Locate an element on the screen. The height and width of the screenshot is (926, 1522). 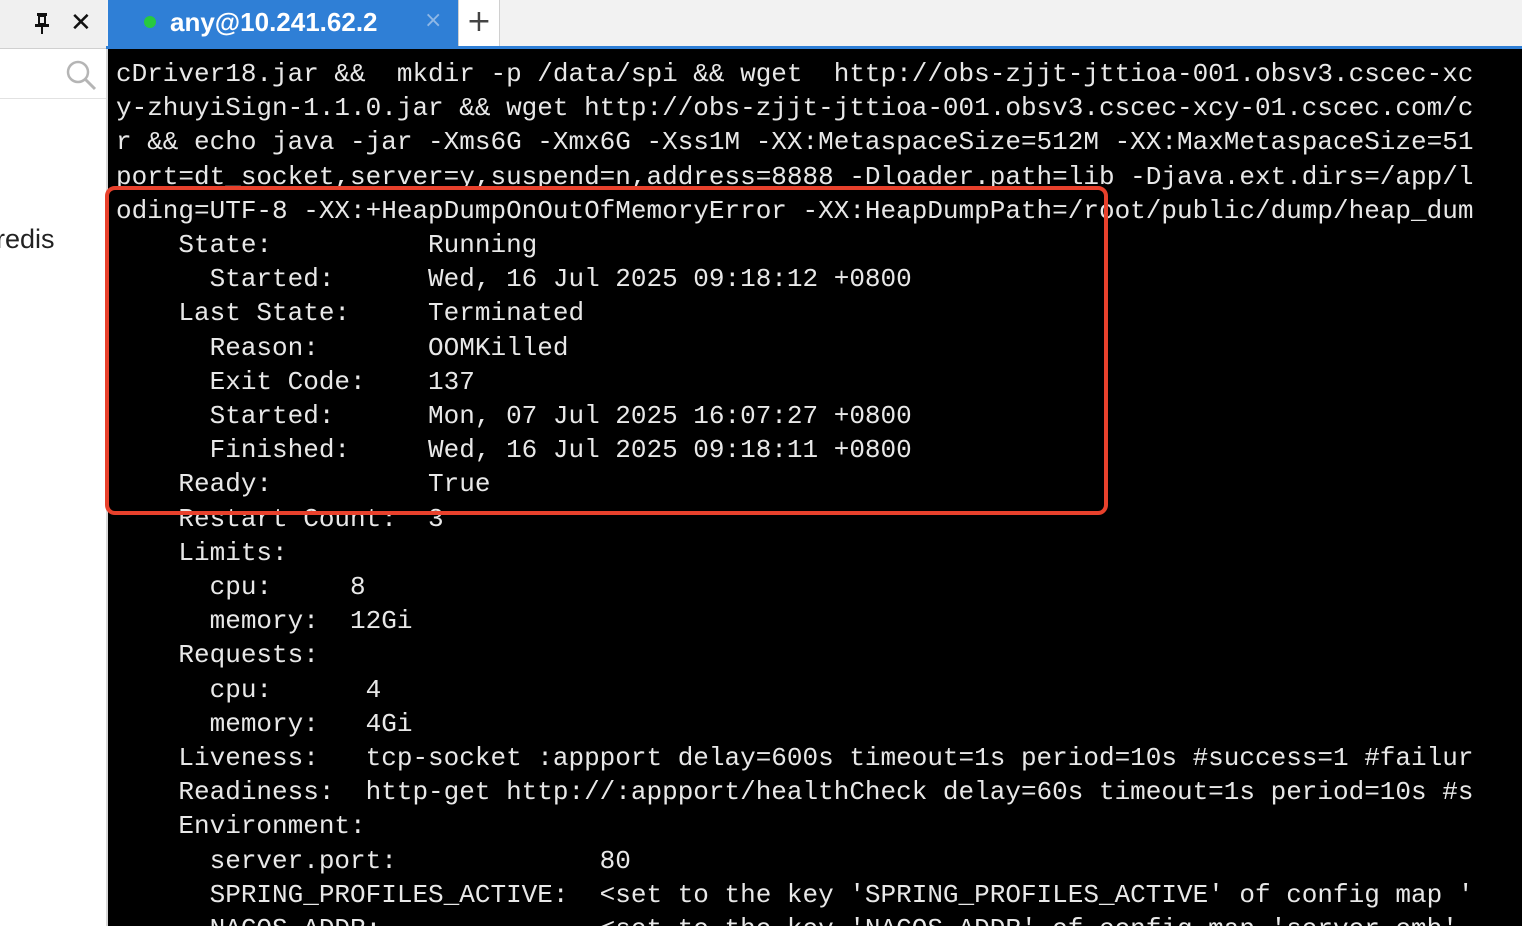
terminal-line: memory: 4Gi is located at coordinates (264, 723).